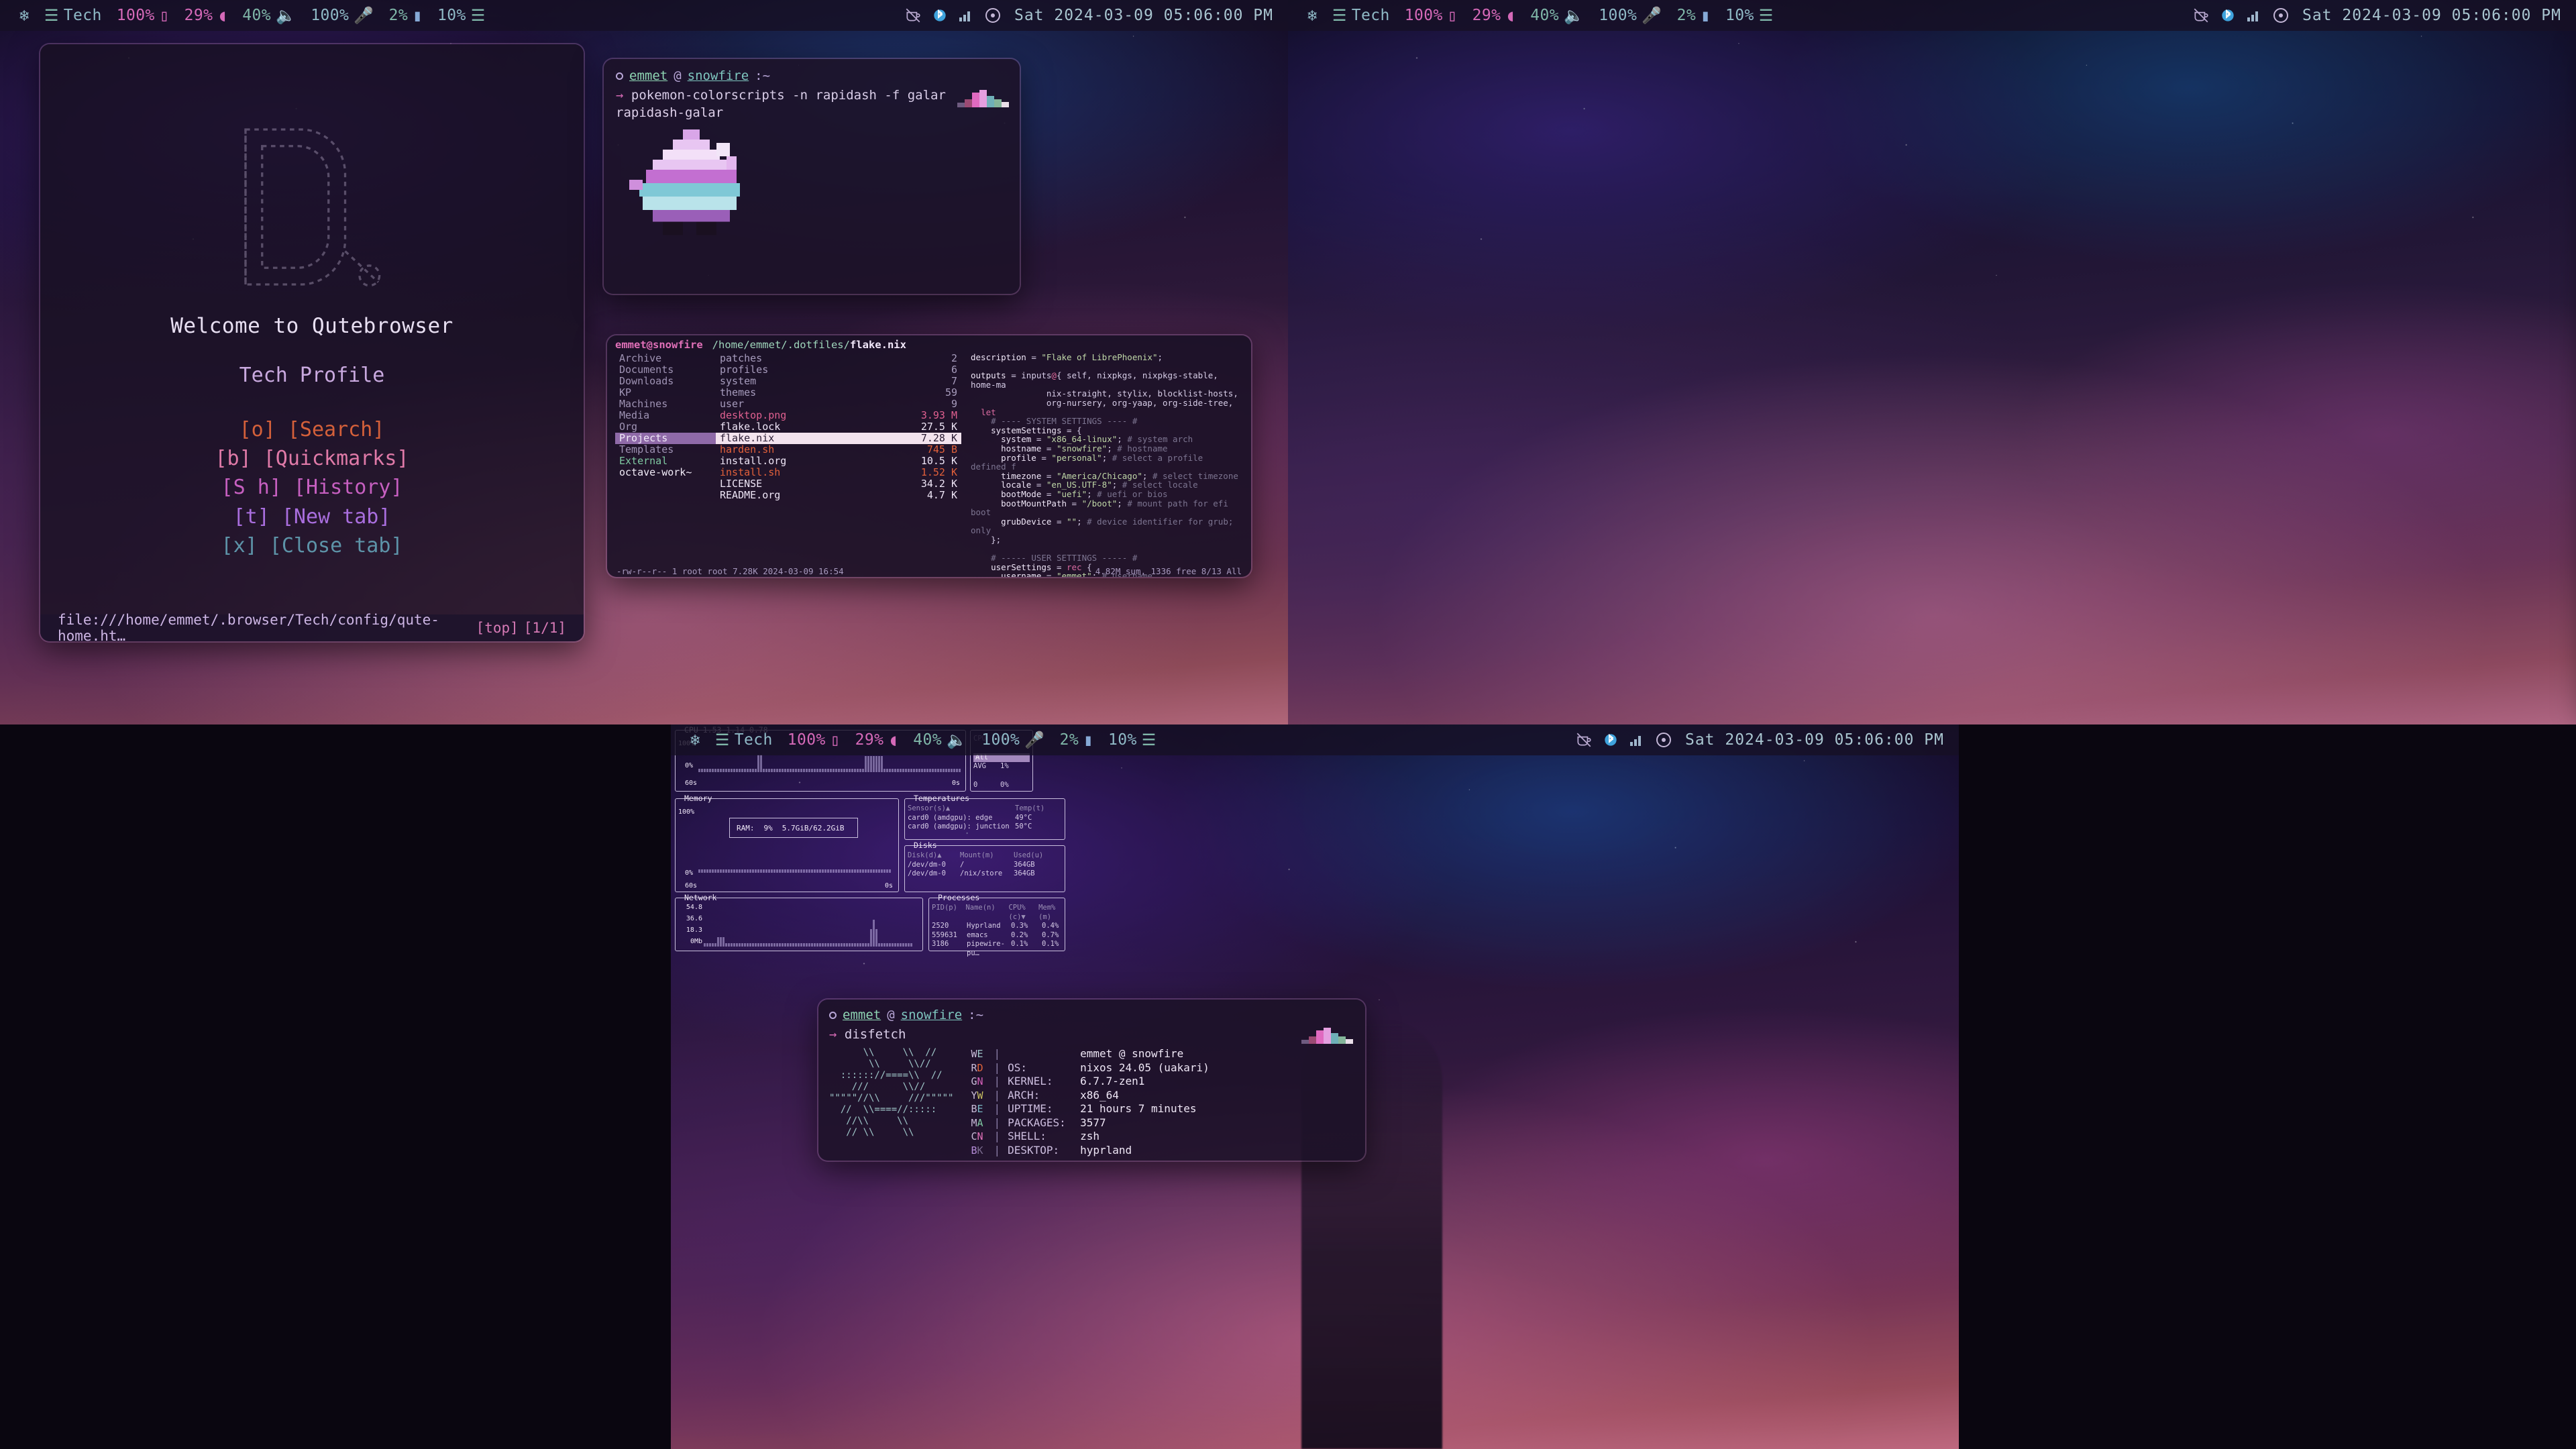 The height and width of the screenshot is (1449, 2576). Describe the element at coordinates (312, 516) in the screenshot. I see `shortcut-new-tab: [t] [New tab]` at that location.